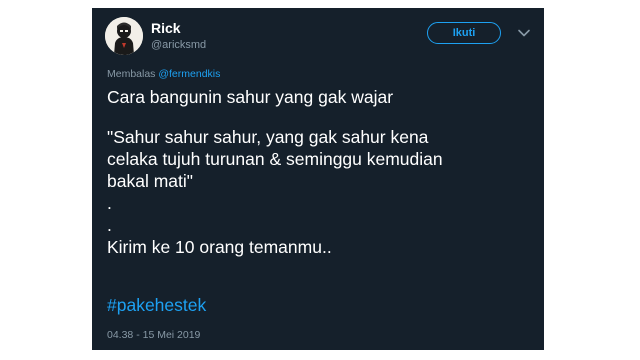 This screenshot has width=640, height=360. Describe the element at coordinates (268, 137) in the screenshot. I see `tweet-line: "Sahur sahur sahur, yang gak sahur kena` at that location.